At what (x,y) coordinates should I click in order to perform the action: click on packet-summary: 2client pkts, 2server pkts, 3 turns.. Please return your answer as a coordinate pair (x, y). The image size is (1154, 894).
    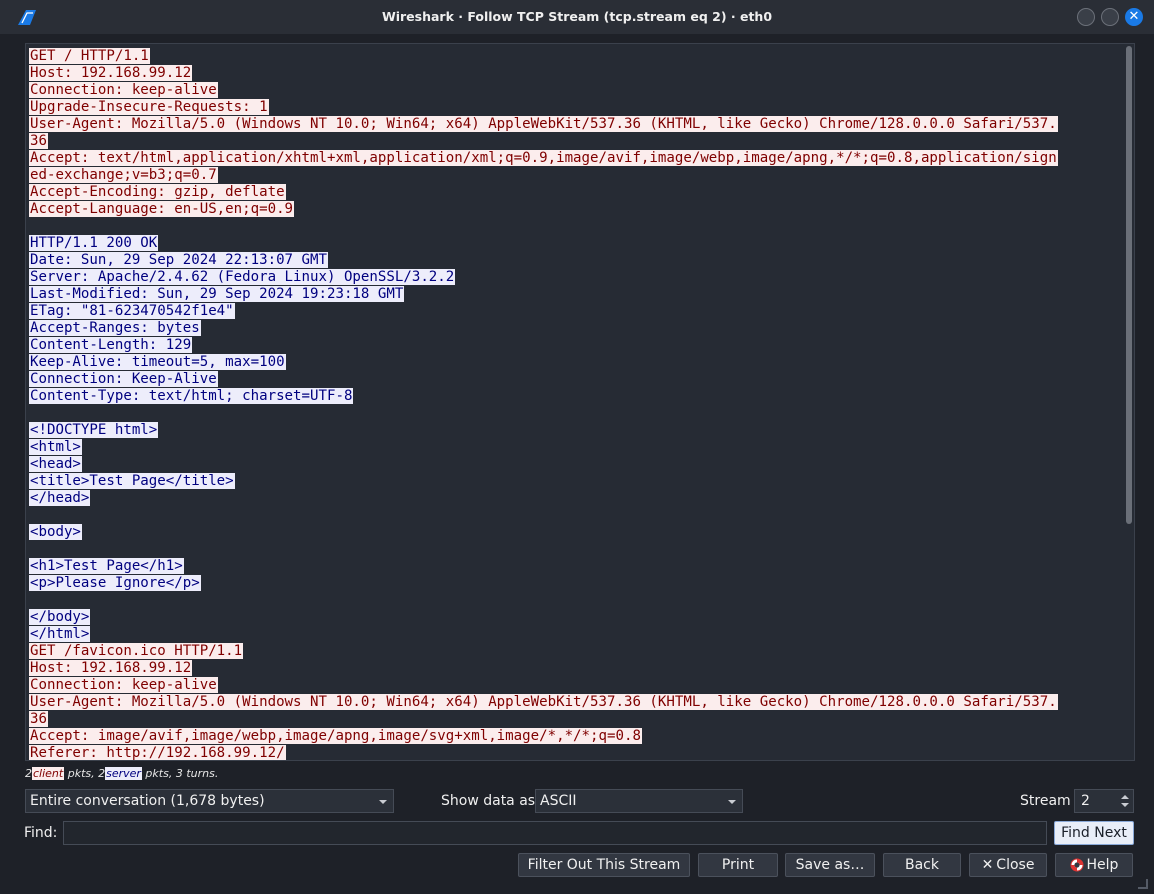
    Looking at the image, I should click on (121, 773).